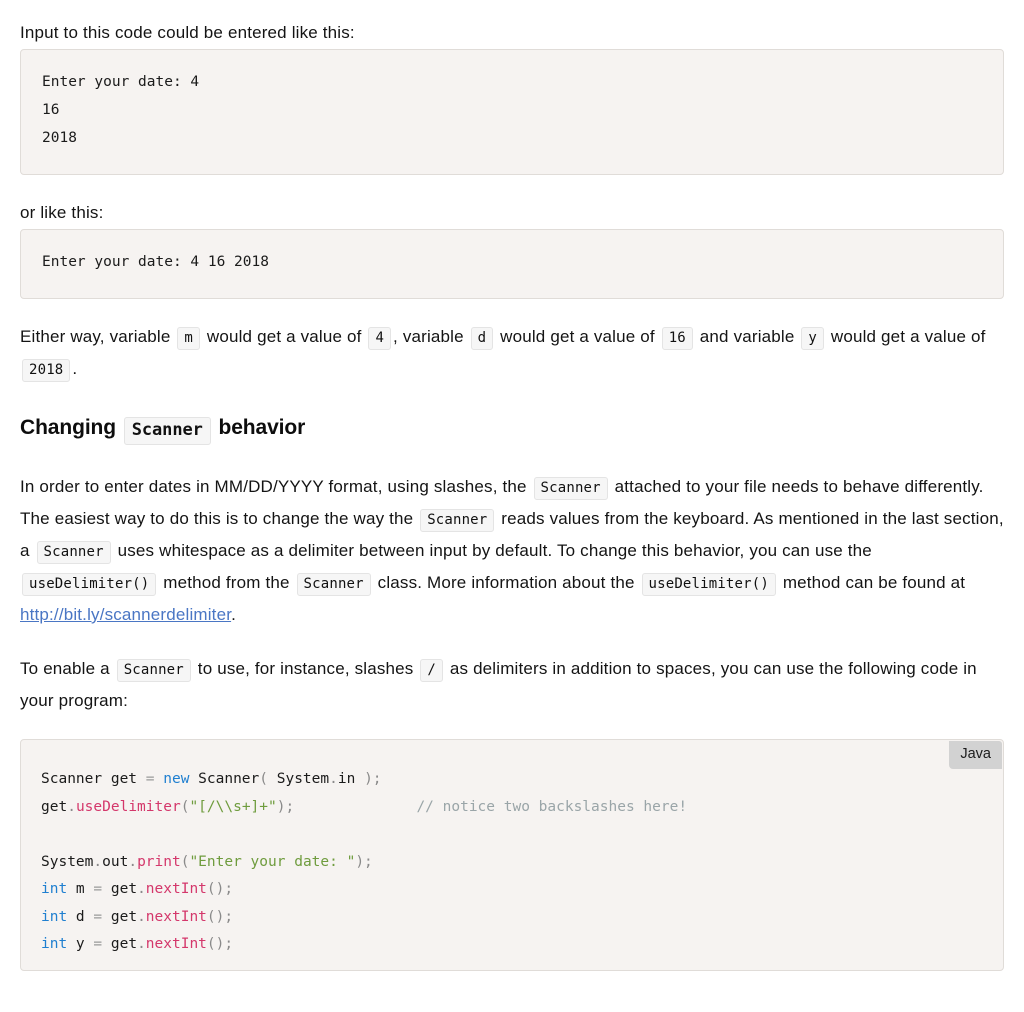  What do you see at coordinates (115, 861) in the screenshot?
I see `token-out: out` at bounding box center [115, 861].